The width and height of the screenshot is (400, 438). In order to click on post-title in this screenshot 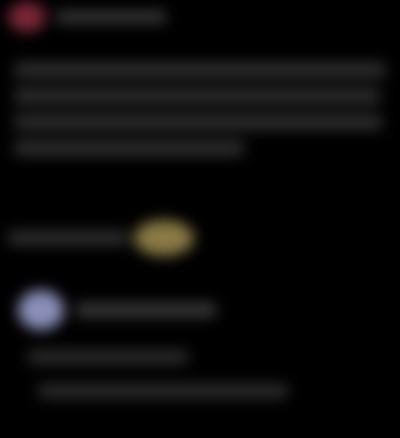, I will do `click(111, 17)`.